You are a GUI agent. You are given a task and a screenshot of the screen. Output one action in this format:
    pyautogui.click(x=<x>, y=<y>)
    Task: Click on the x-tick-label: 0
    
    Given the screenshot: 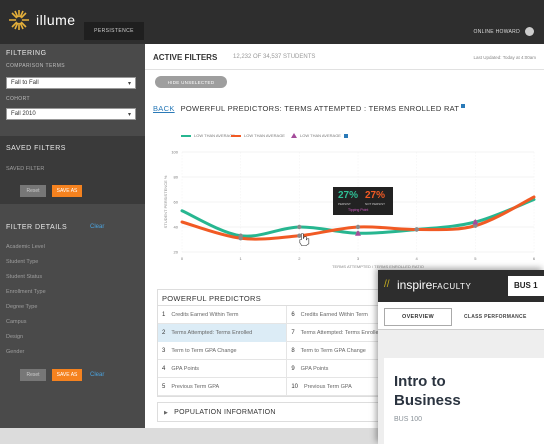 What is the action you would take?
    pyautogui.click(x=182, y=258)
    